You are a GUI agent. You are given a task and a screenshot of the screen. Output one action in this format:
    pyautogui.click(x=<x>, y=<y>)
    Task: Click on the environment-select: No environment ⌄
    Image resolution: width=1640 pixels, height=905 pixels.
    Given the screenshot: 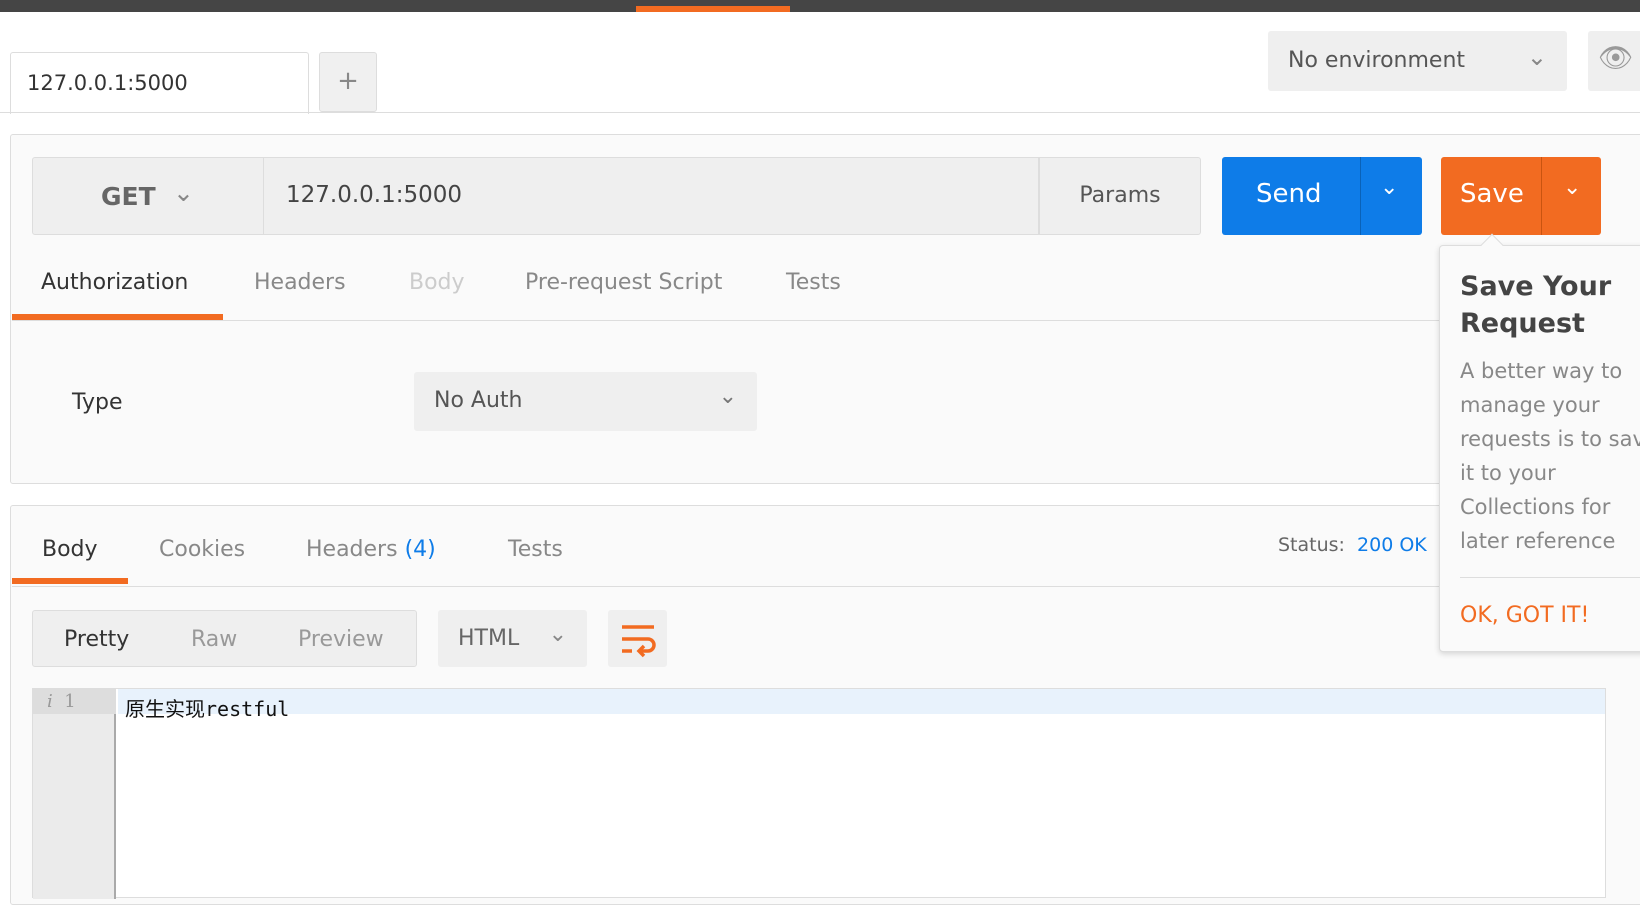 What is the action you would take?
    pyautogui.click(x=1417, y=61)
    